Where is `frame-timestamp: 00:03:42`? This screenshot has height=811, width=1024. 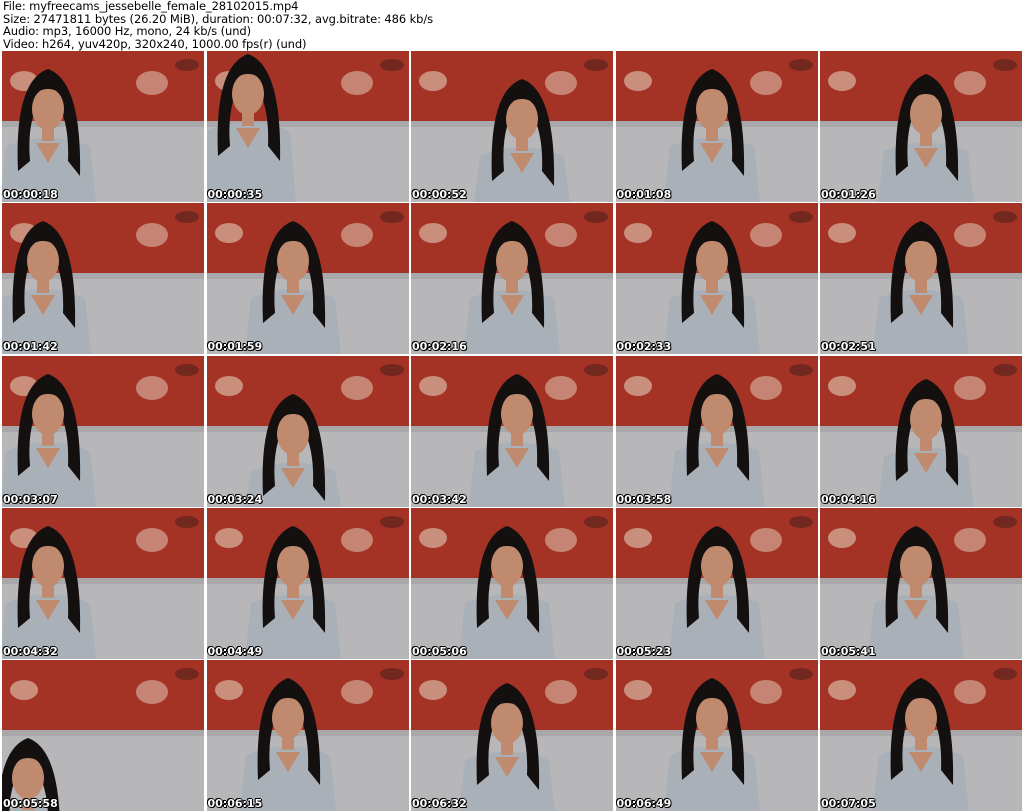 frame-timestamp: 00:03:42 is located at coordinates (439, 499).